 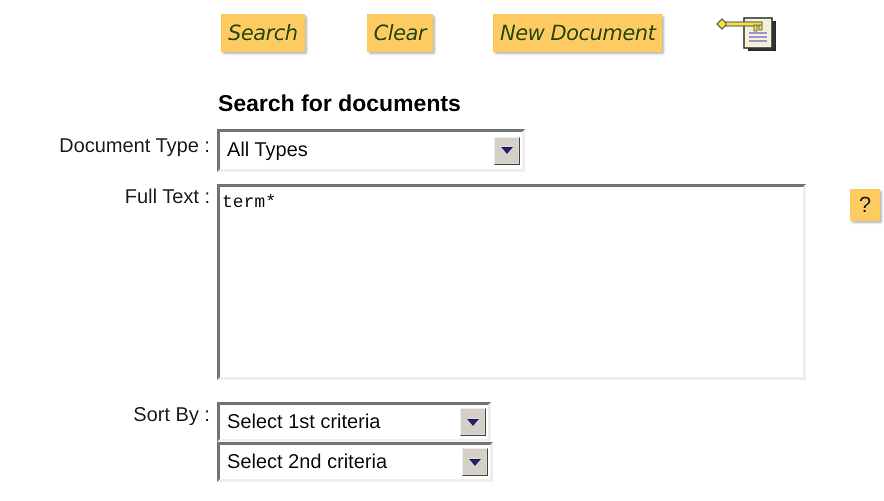 What do you see at coordinates (167, 197) in the screenshot?
I see `field-label: Full Text :` at bounding box center [167, 197].